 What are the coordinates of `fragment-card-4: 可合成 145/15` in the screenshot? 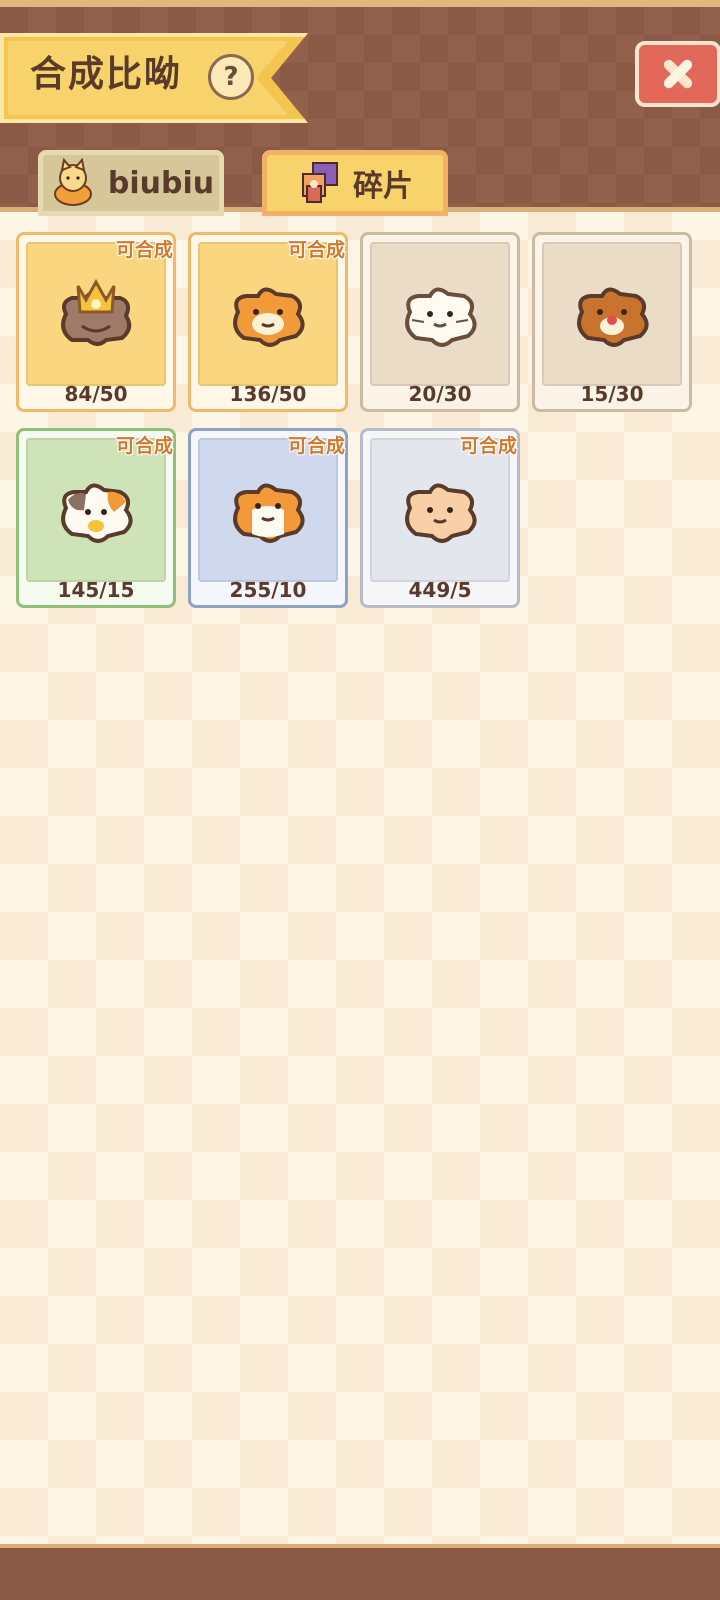 It's located at (96, 518).